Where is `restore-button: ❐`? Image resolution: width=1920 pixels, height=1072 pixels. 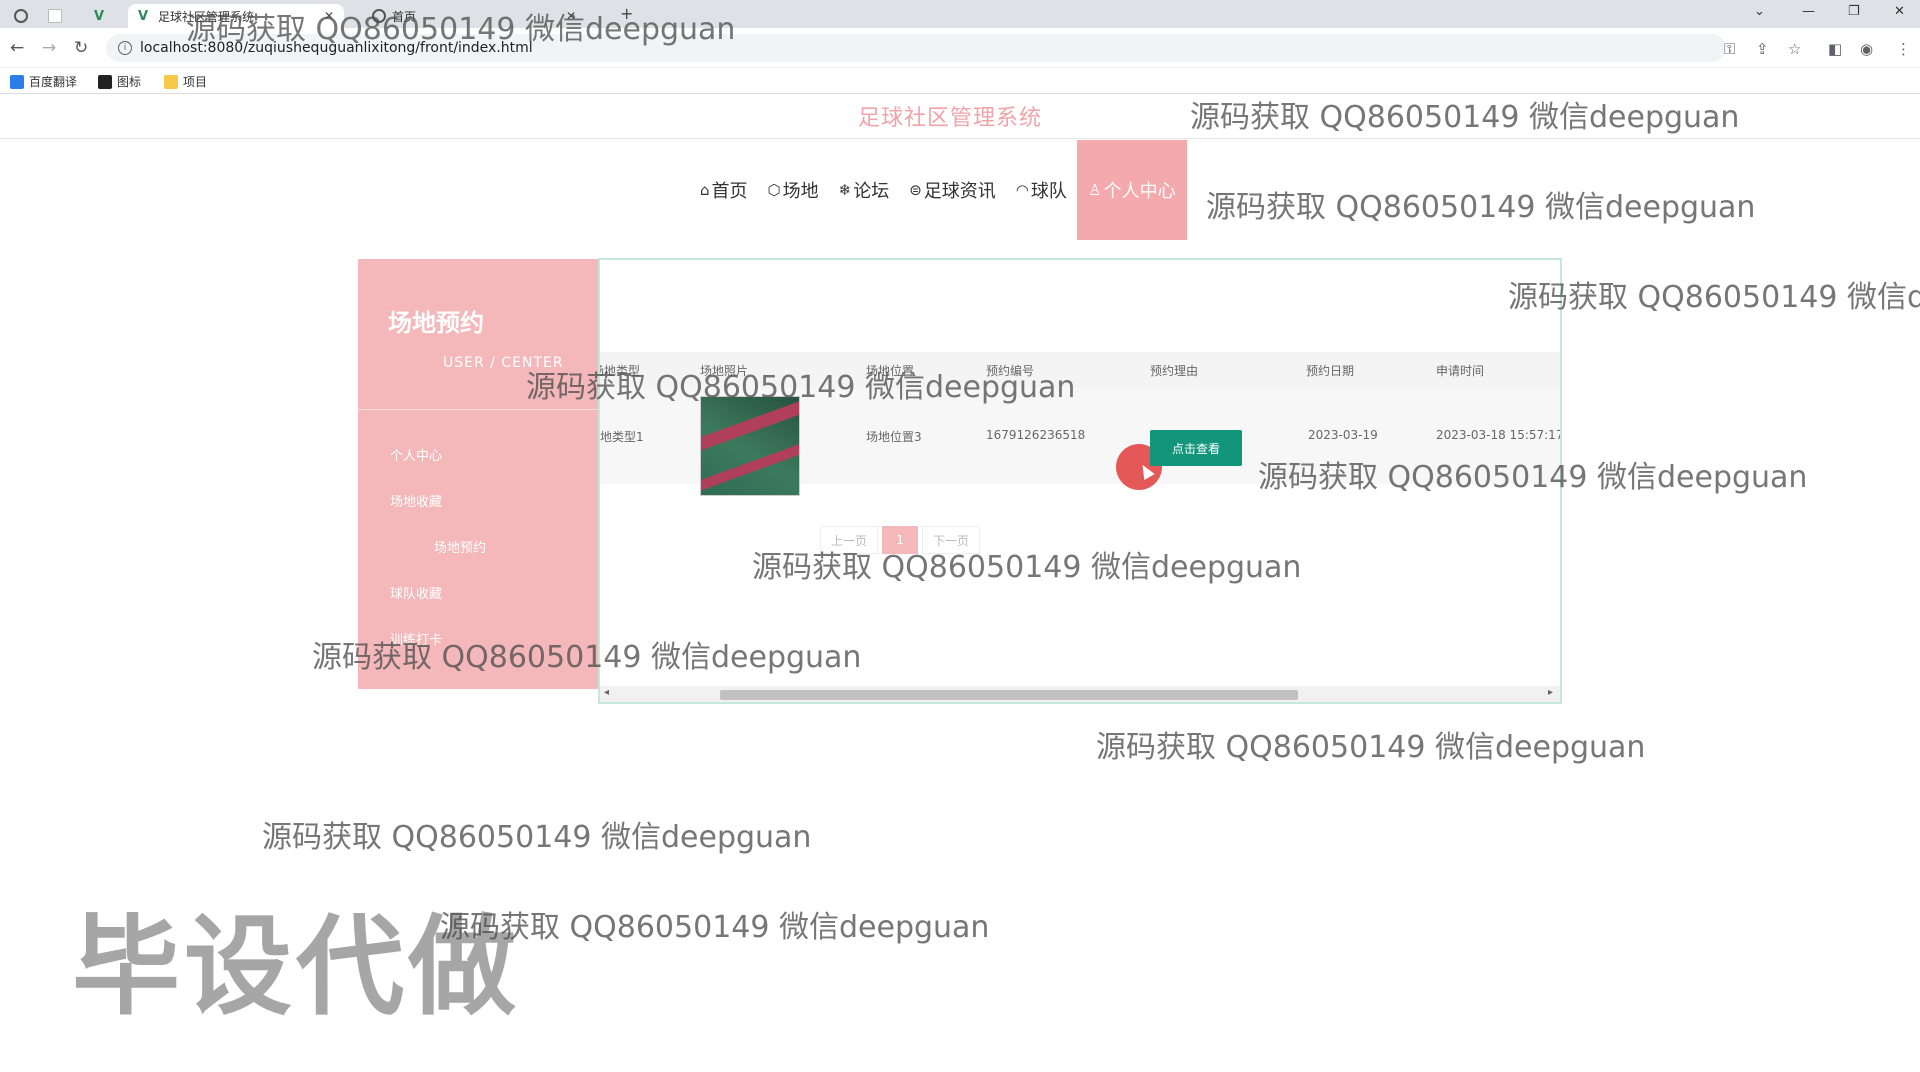
restore-button: ❐ is located at coordinates (1854, 11).